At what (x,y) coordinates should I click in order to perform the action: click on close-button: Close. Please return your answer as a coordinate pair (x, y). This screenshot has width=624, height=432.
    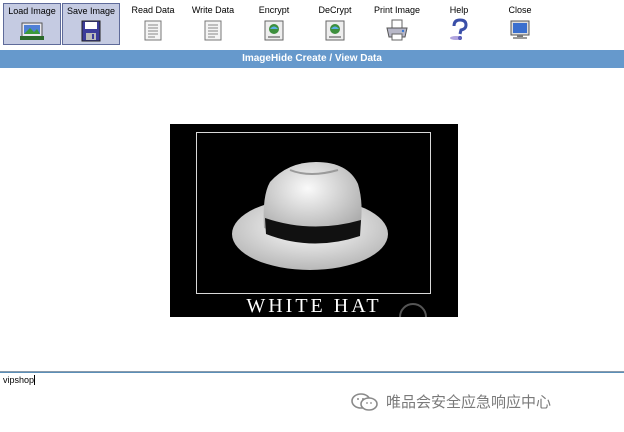
    Looking at the image, I should click on (520, 24).